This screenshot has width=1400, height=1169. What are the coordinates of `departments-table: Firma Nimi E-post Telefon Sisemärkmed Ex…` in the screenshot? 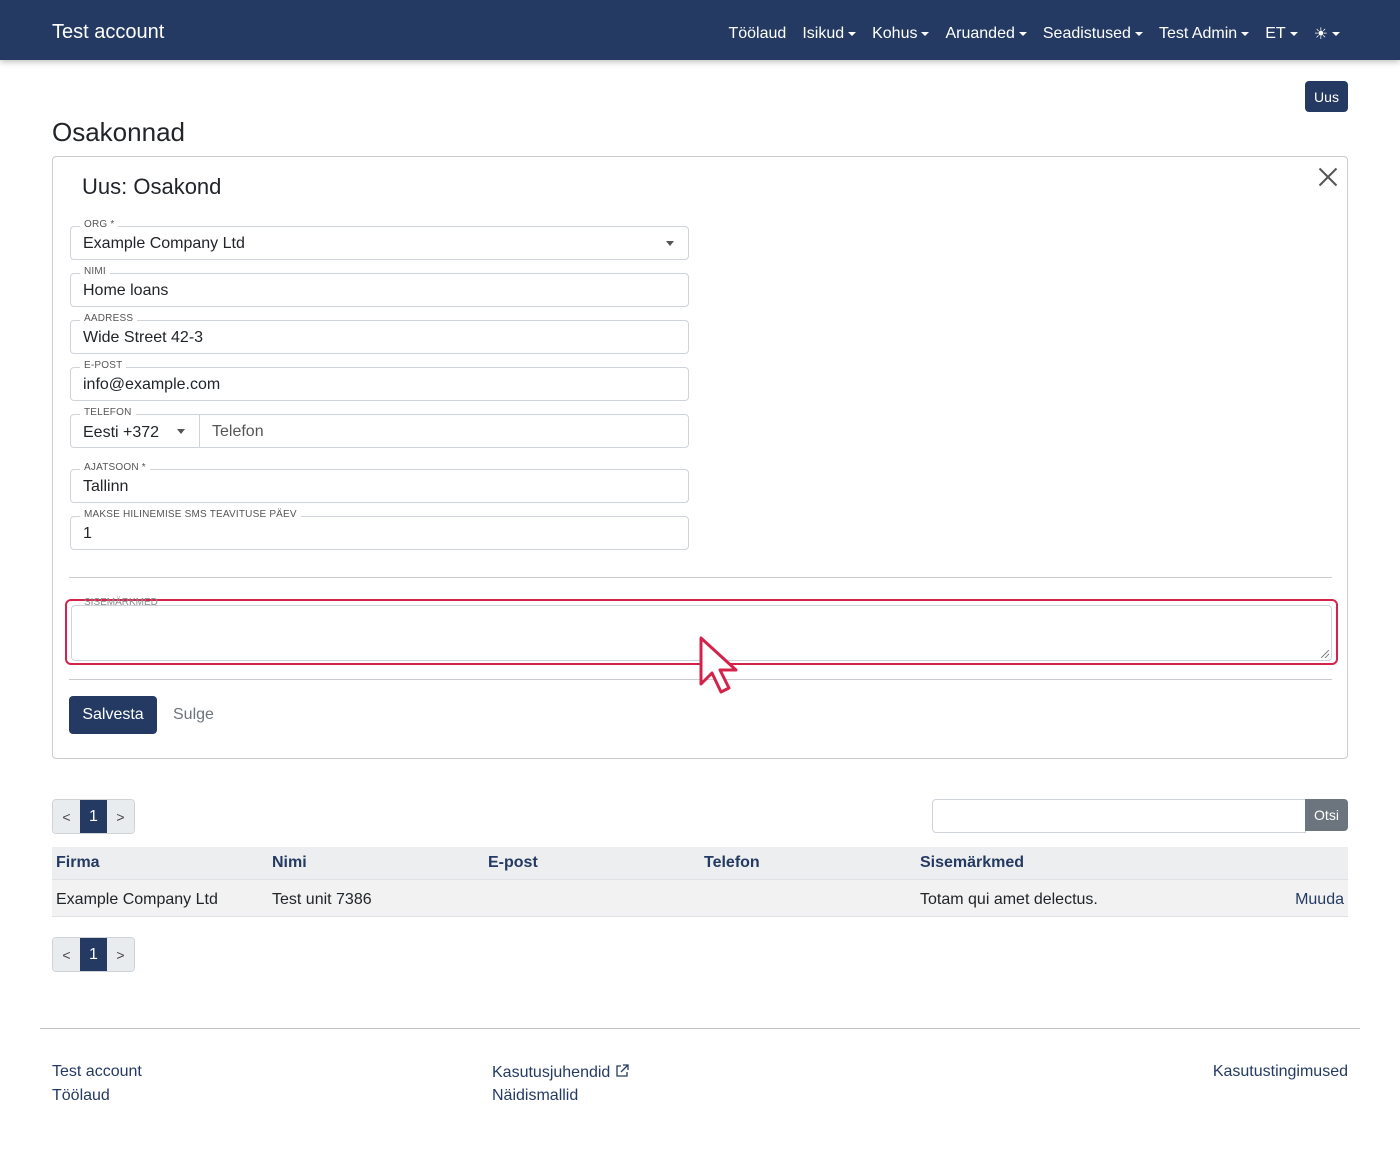 It's located at (700, 882).